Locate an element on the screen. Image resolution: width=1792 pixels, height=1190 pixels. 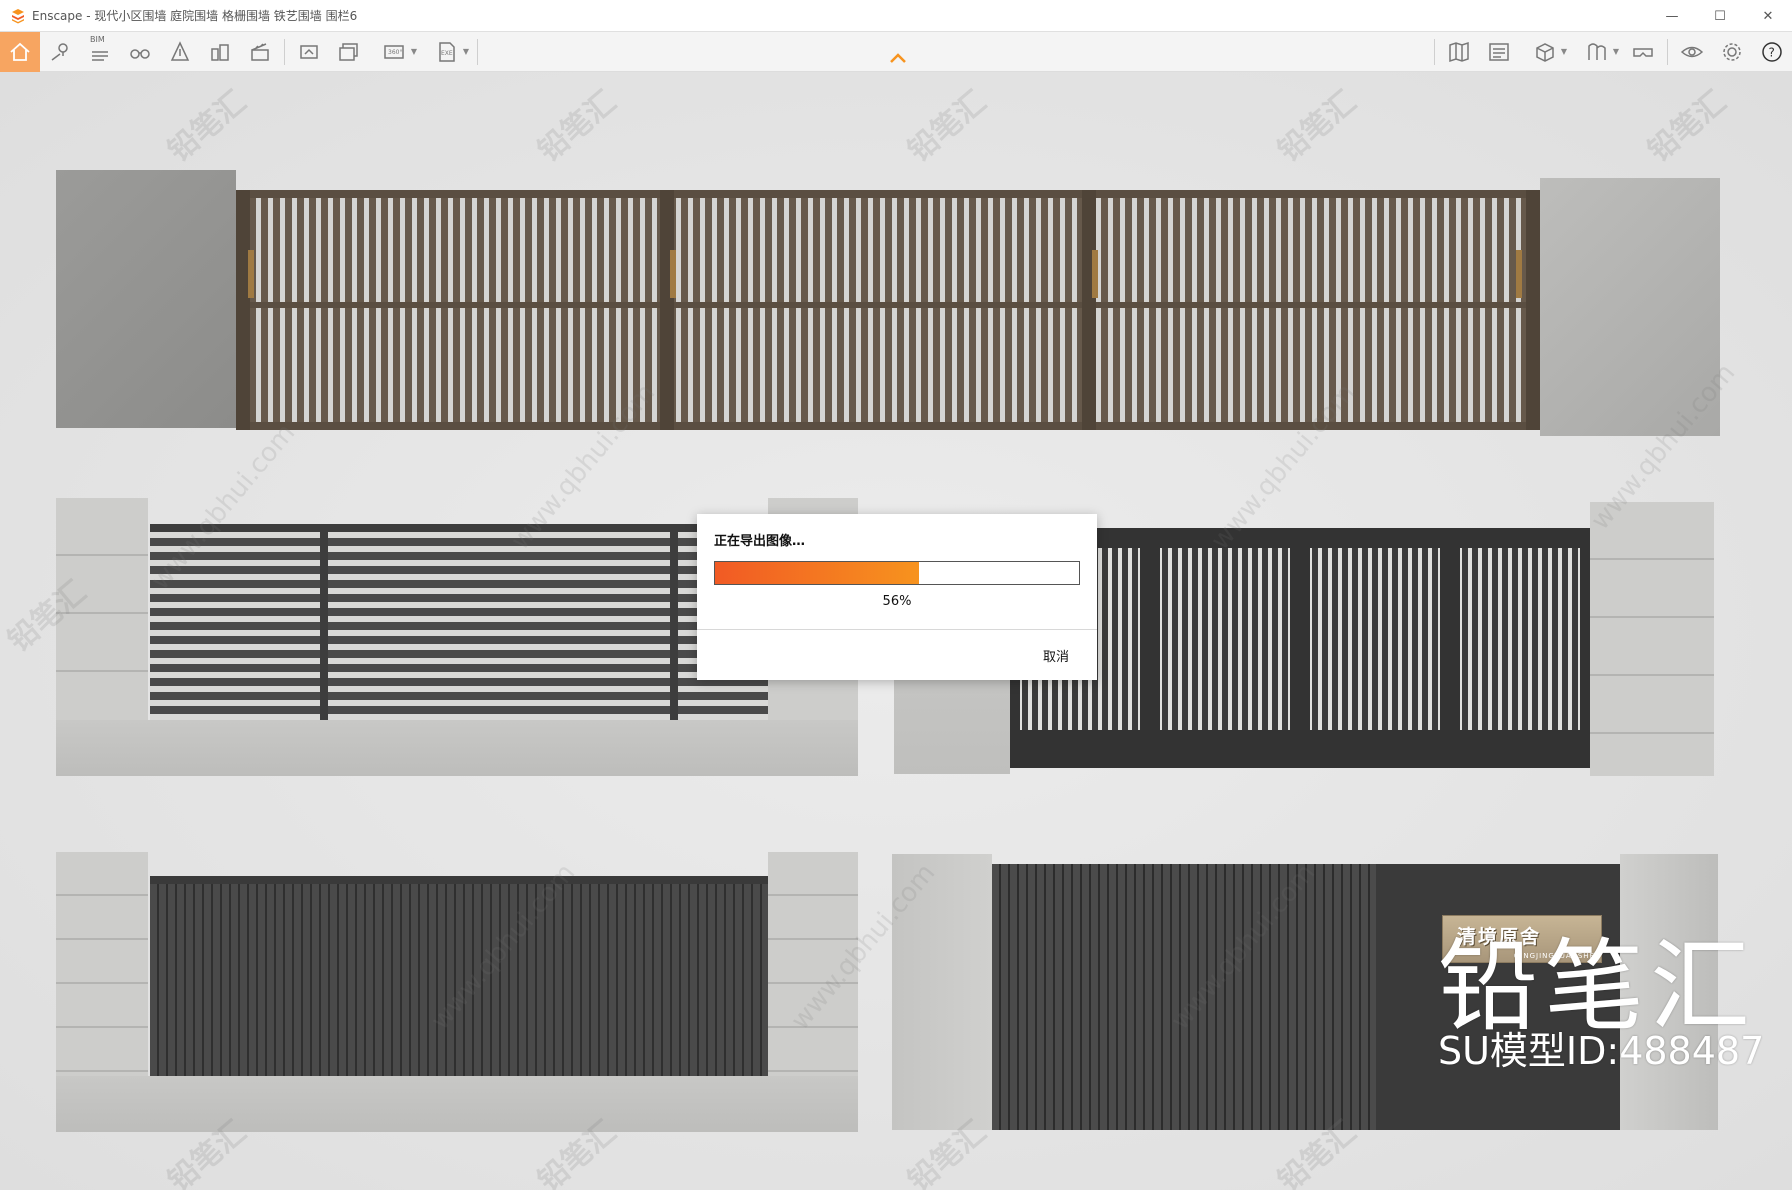
stone-pillar-right is located at coordinates (1630, 307).